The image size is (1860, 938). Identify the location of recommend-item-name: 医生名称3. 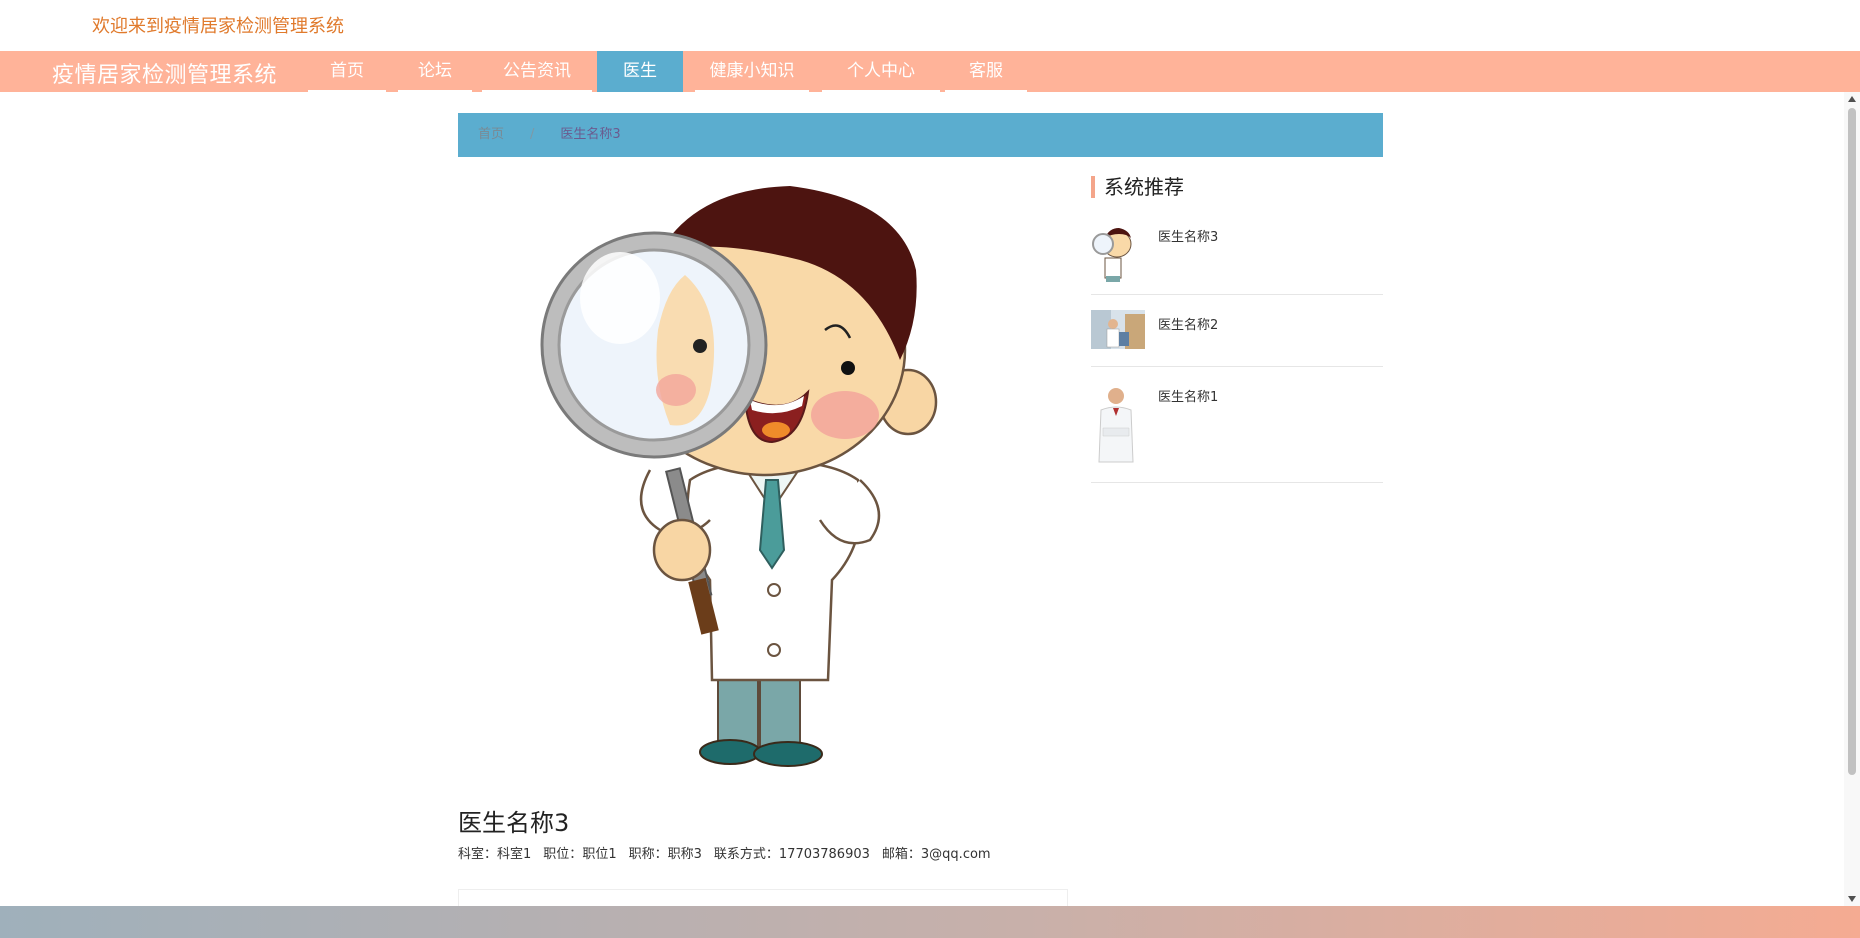
(1188, 237).